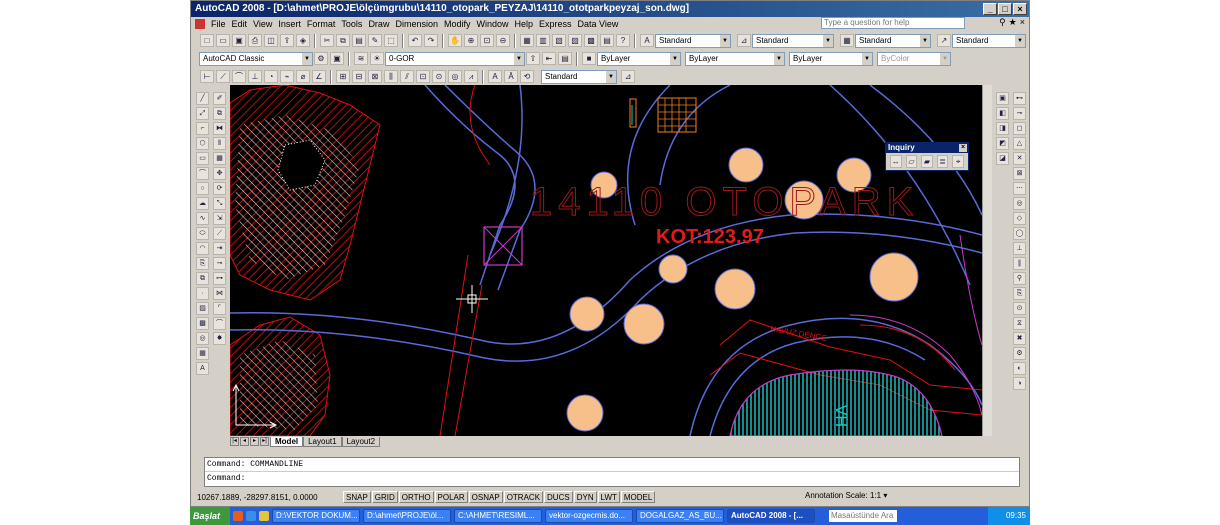  What do you see at coordinates (219, 308) in the screenshot?
I see `chamfer-icon: ⌜` at bounding box center [219, 308].